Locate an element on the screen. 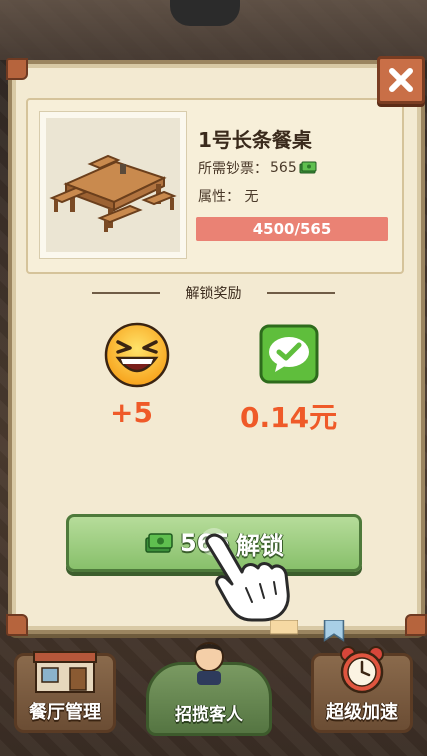 The image size is (427, 756). long-table-icon is located at coordinates (113, 193).